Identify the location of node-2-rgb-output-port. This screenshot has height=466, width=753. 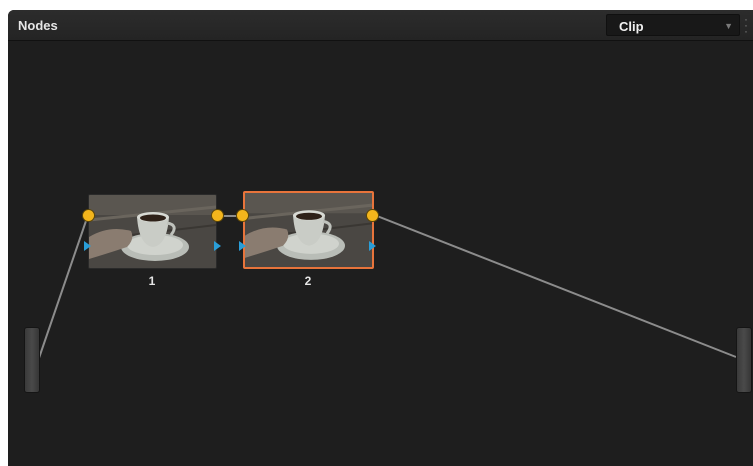
(372, 215).